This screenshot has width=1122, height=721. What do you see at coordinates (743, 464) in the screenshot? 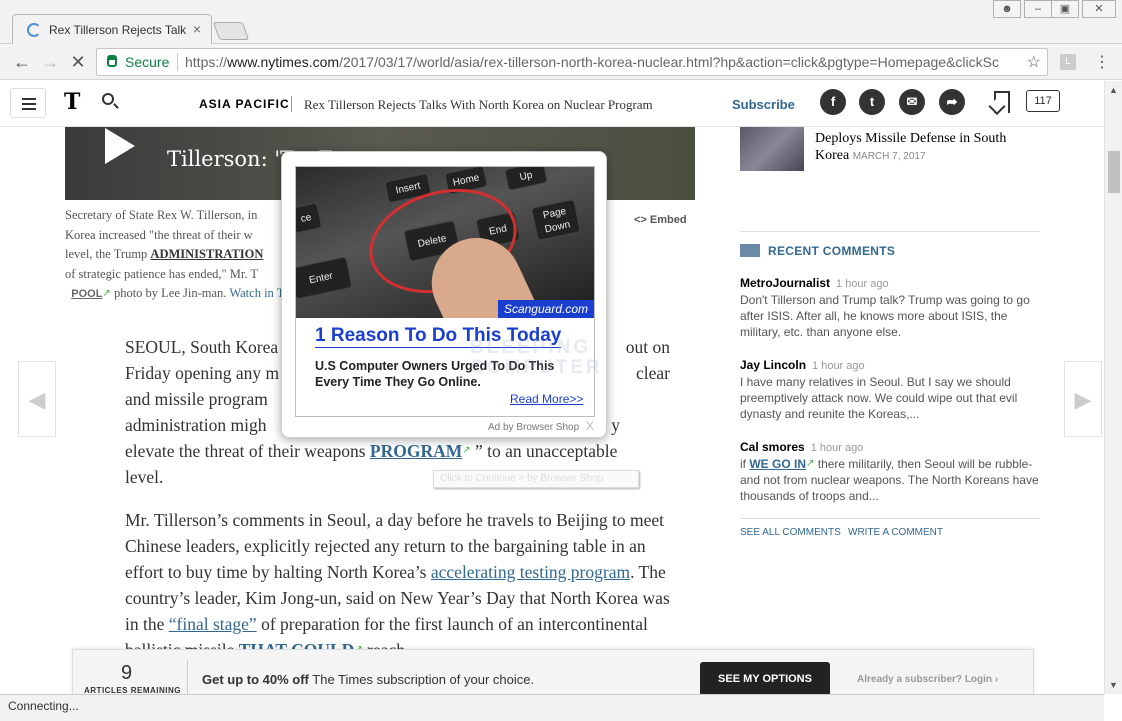
I see `comment-text: if` at bounding box center [743, 464].